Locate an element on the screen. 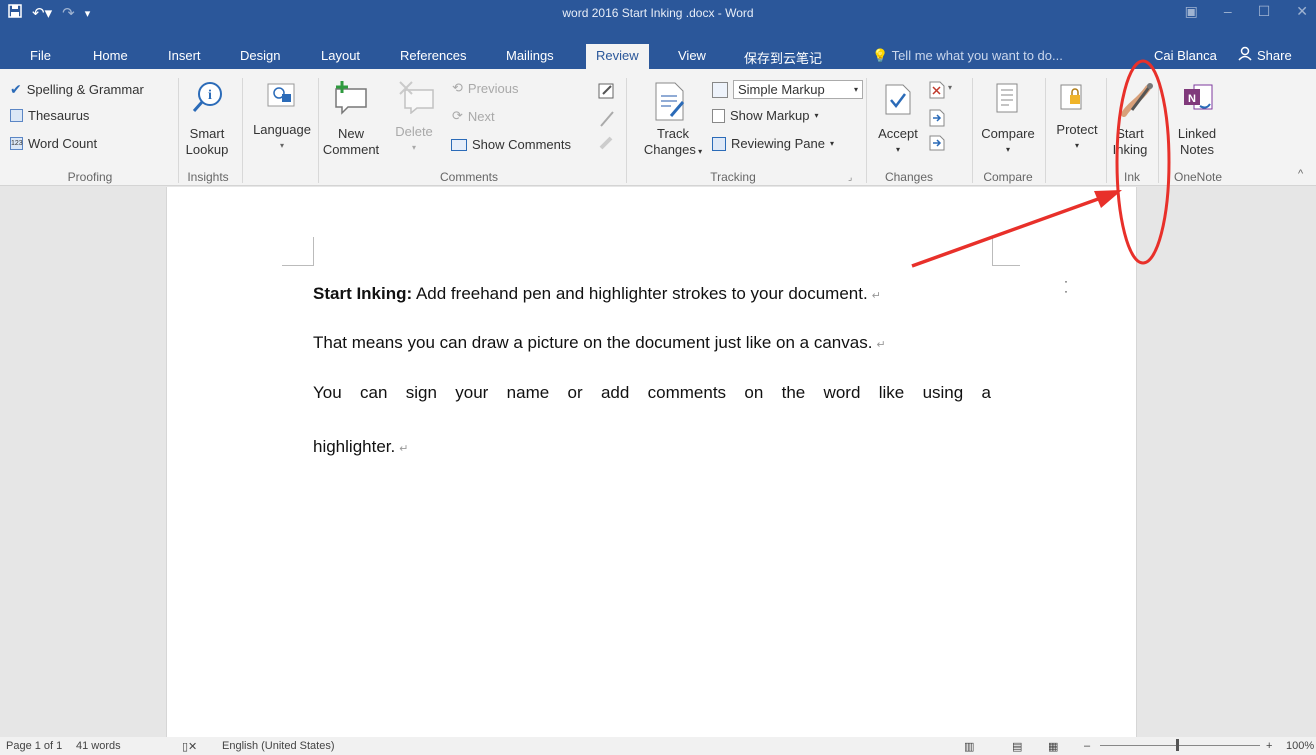  show-comments-button: Show Comments is located at coordinates (511, 144).